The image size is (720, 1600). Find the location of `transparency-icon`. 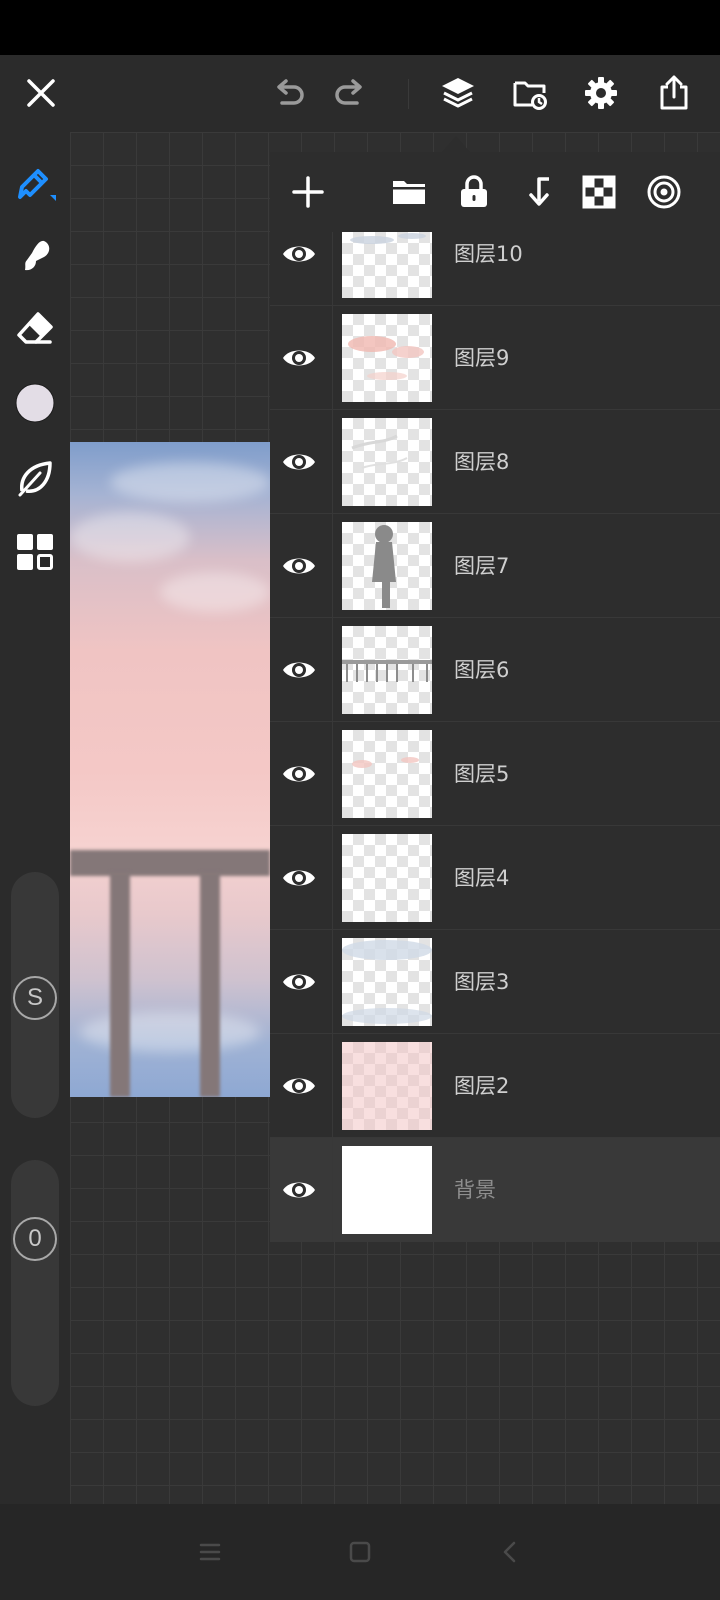

transparency-icon is located at coordinates (599, 192).